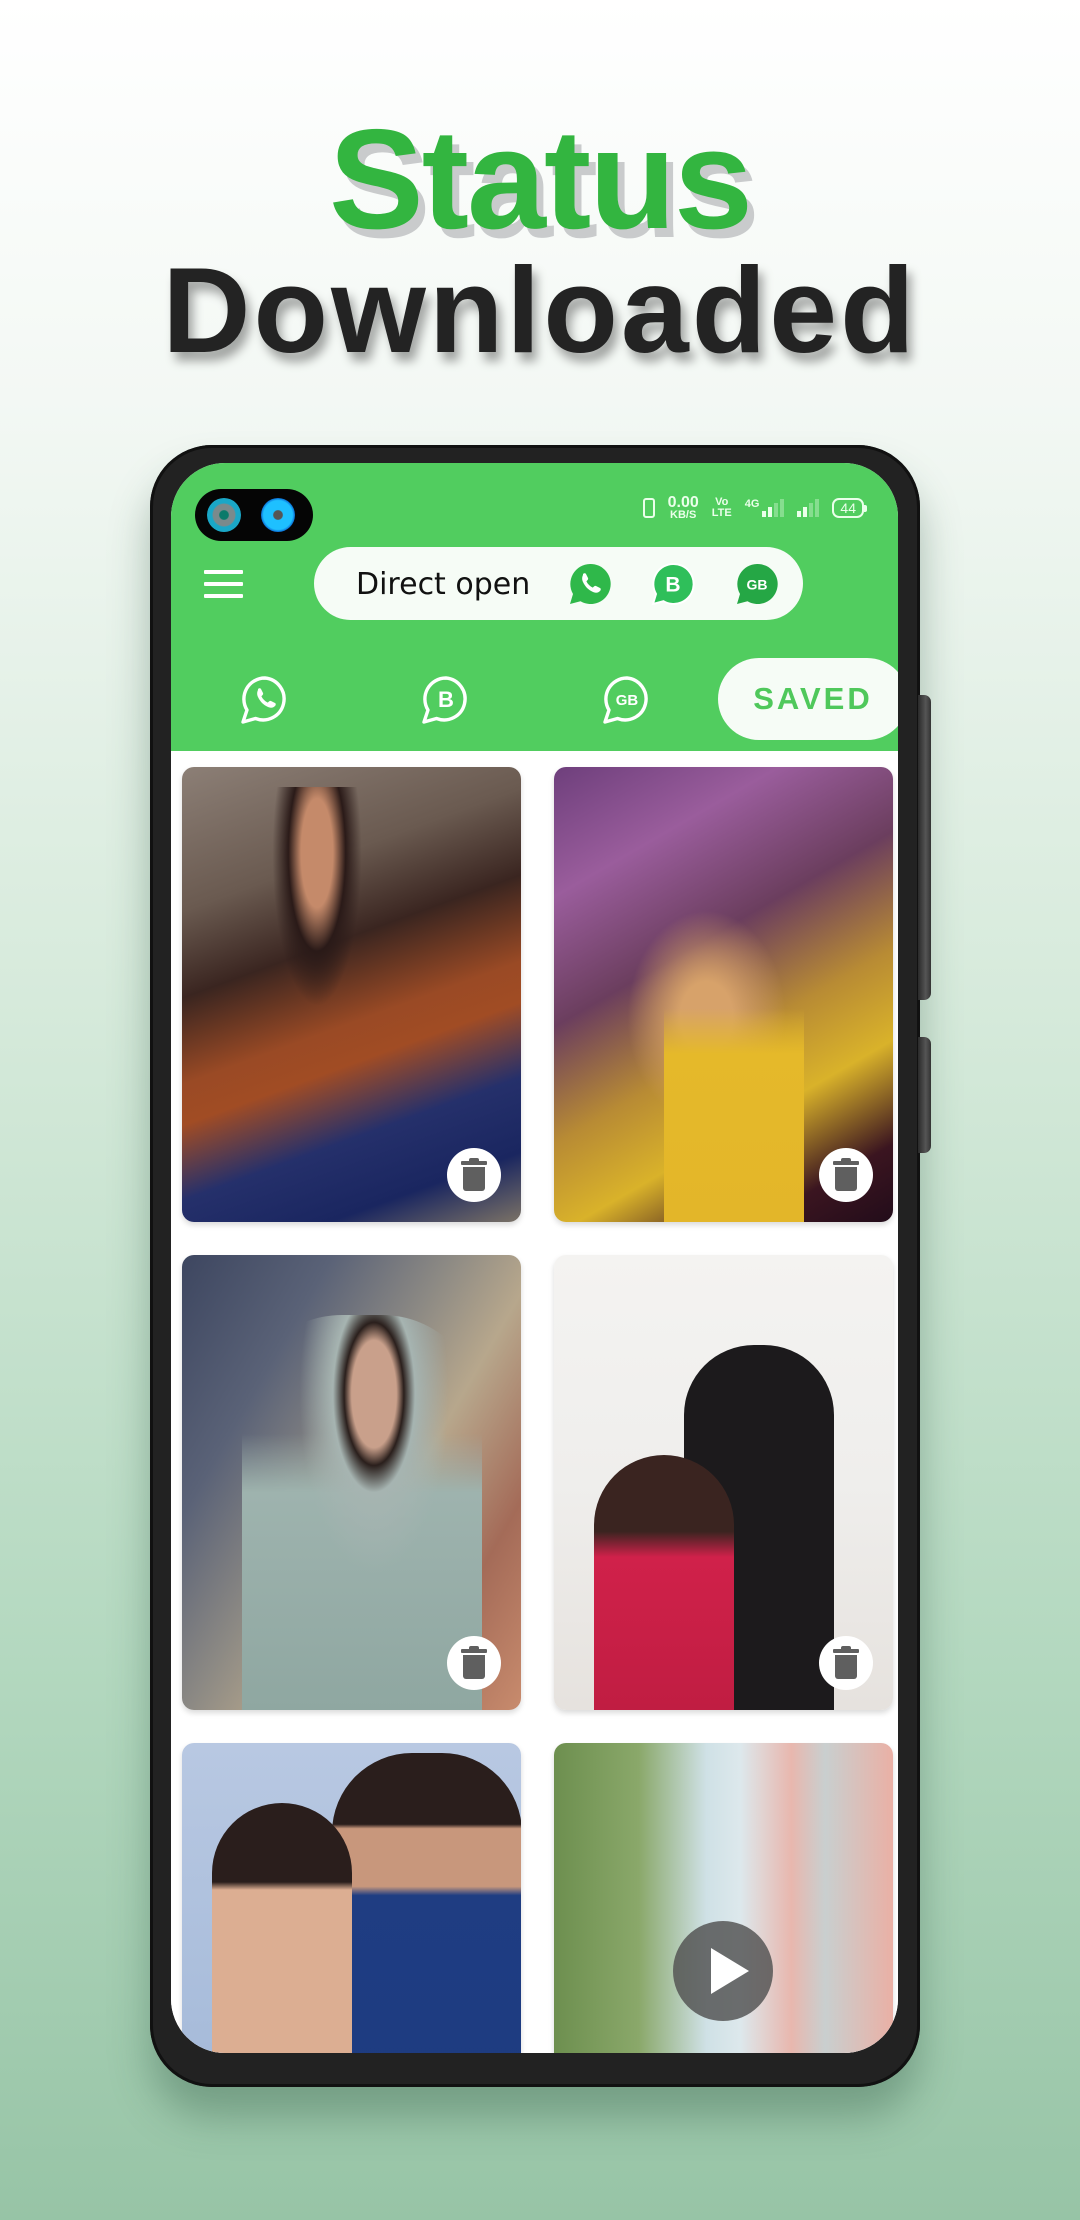 The height and width of the screenshot is (2220, 1080). Describe the element at coordinates (540, 310) in the screenshot. I see `promo-headline-downloaded: Downloaded` at that location.